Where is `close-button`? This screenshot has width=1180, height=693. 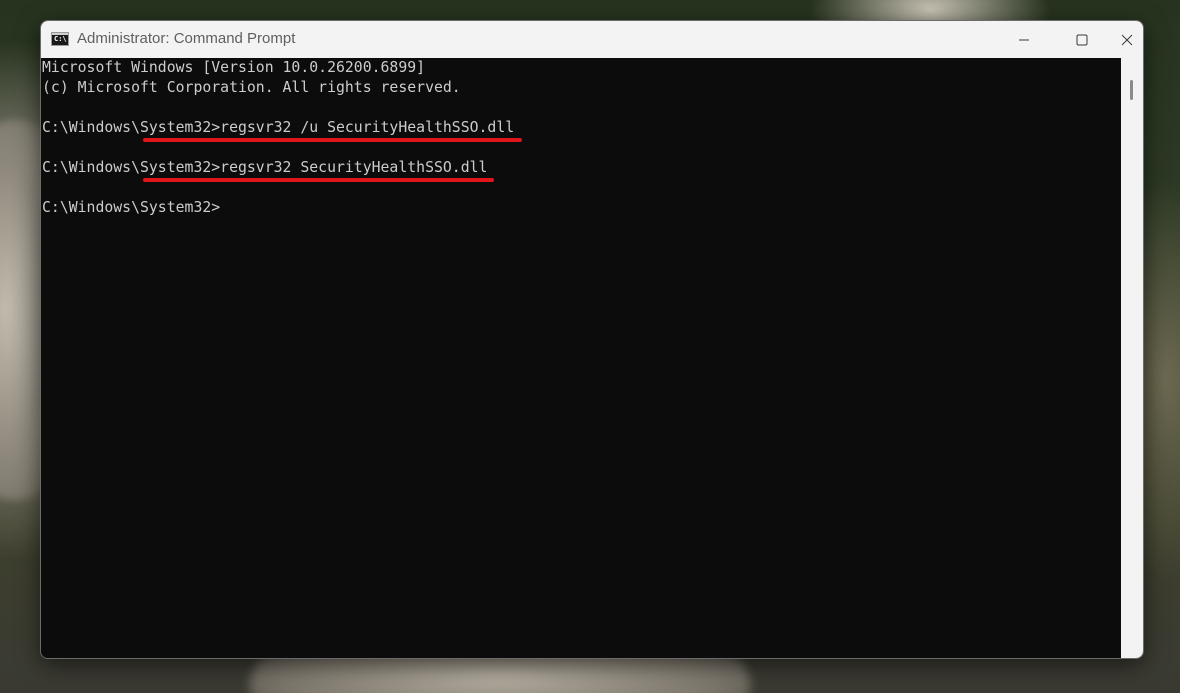 close-button is located at coordinates (1127, 39).